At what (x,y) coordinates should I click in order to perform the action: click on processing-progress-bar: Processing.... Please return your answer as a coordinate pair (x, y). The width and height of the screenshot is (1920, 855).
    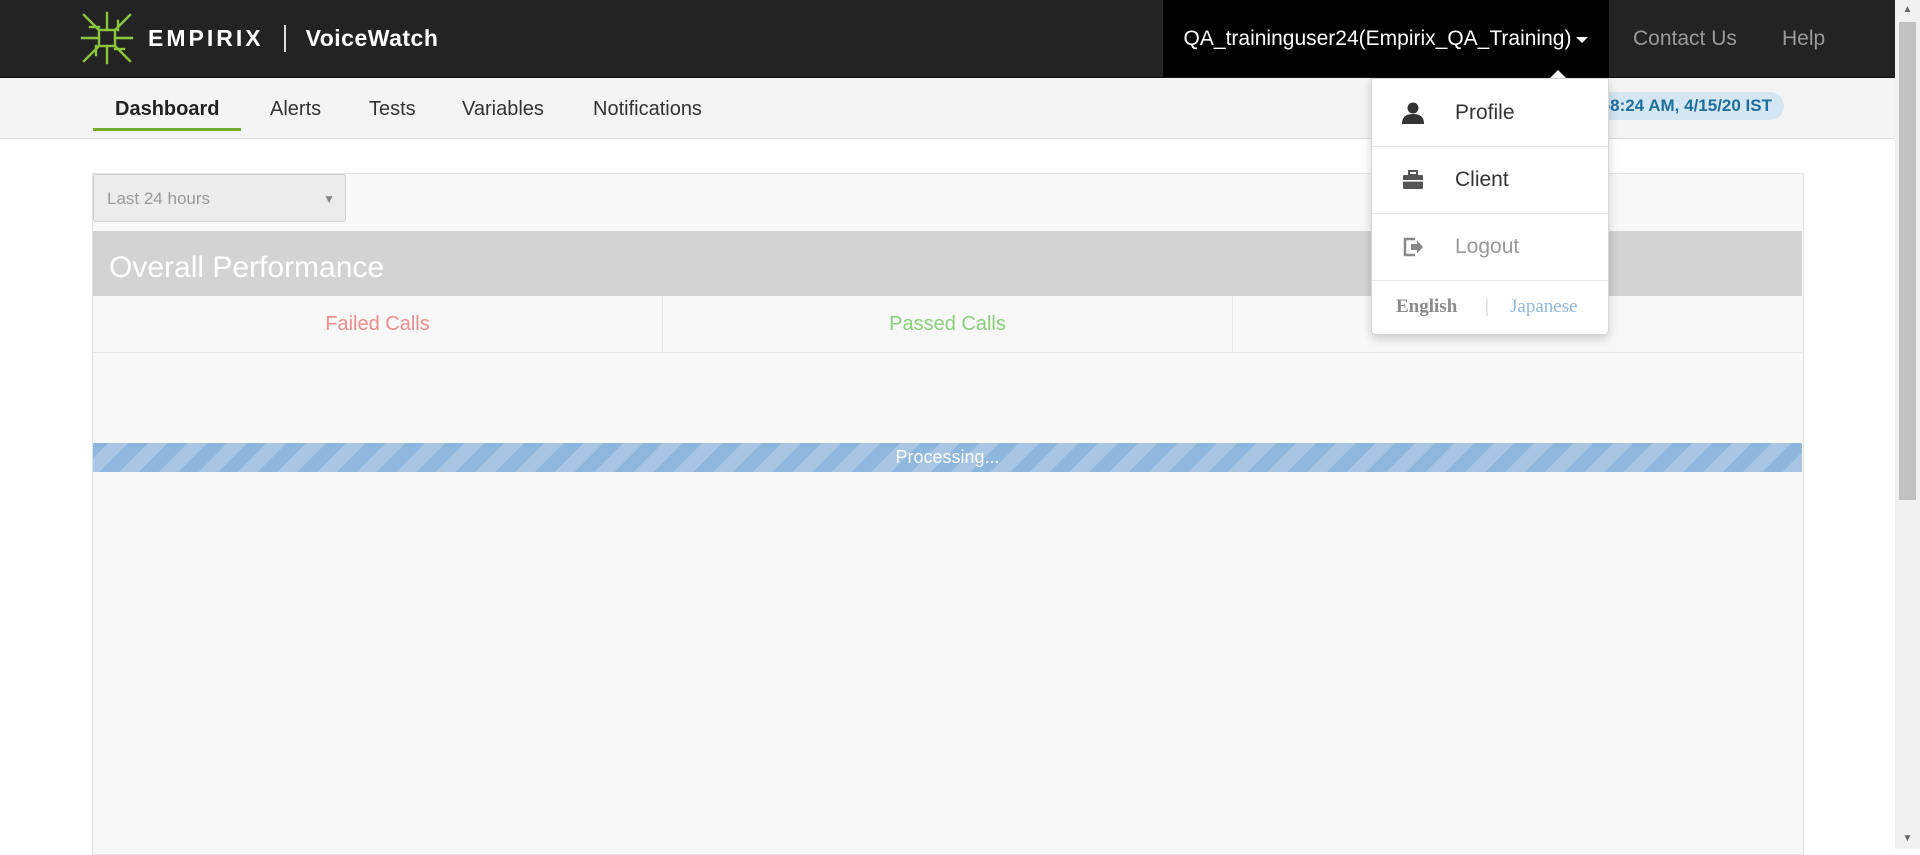
    Looking at the image, I should click on (947, 457).